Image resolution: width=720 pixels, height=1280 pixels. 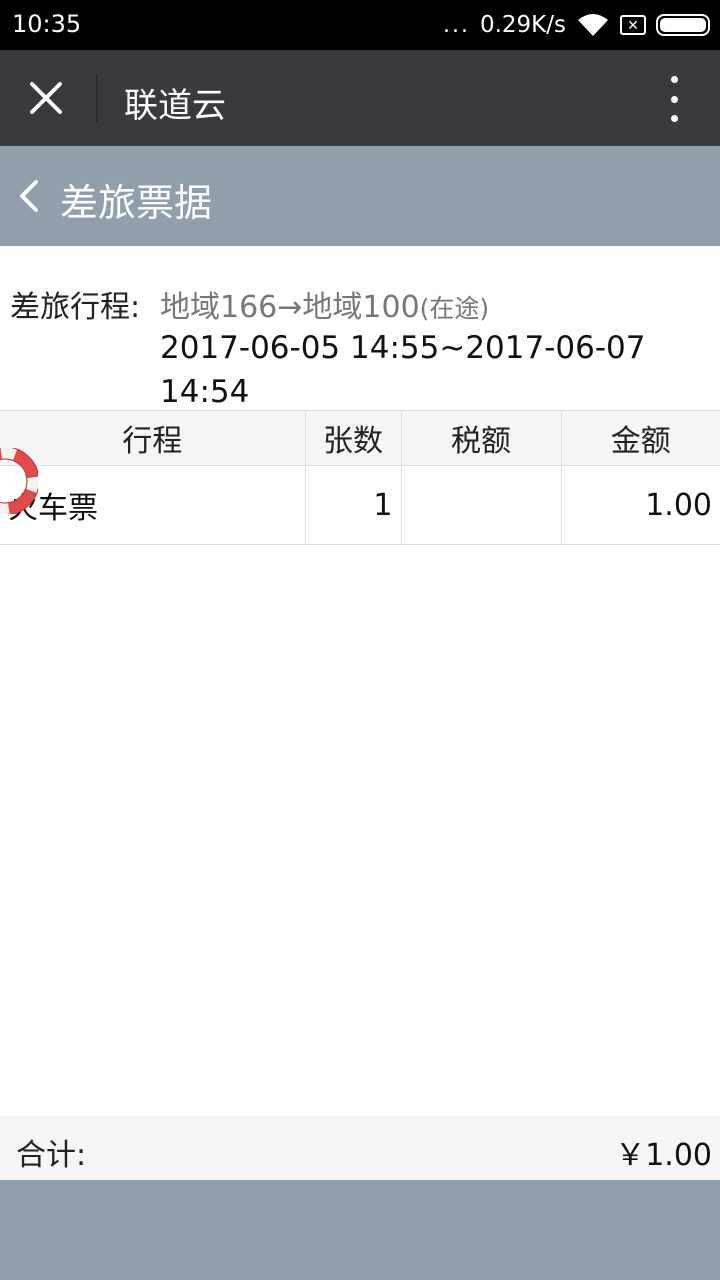 I want to click on close-icon, so click(x=46, y=98).